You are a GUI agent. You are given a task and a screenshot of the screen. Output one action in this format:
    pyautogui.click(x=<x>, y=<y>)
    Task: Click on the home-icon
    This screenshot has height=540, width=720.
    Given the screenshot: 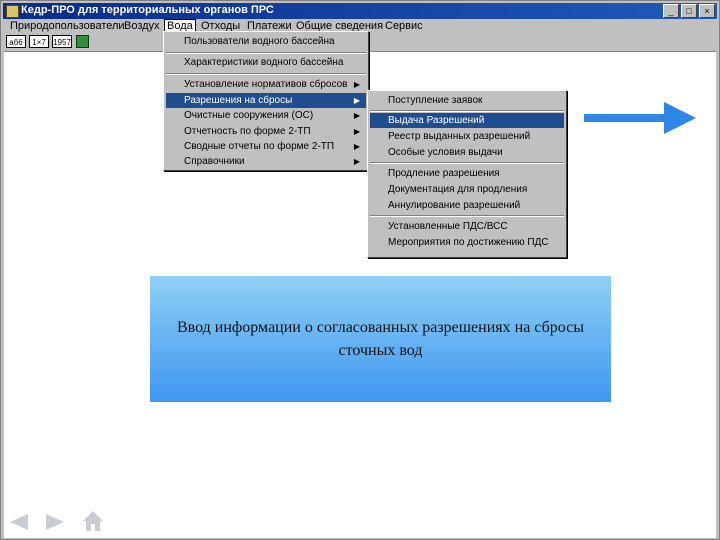 What is the action you would take?
    pyautogui.click(x=93, y=521)
    